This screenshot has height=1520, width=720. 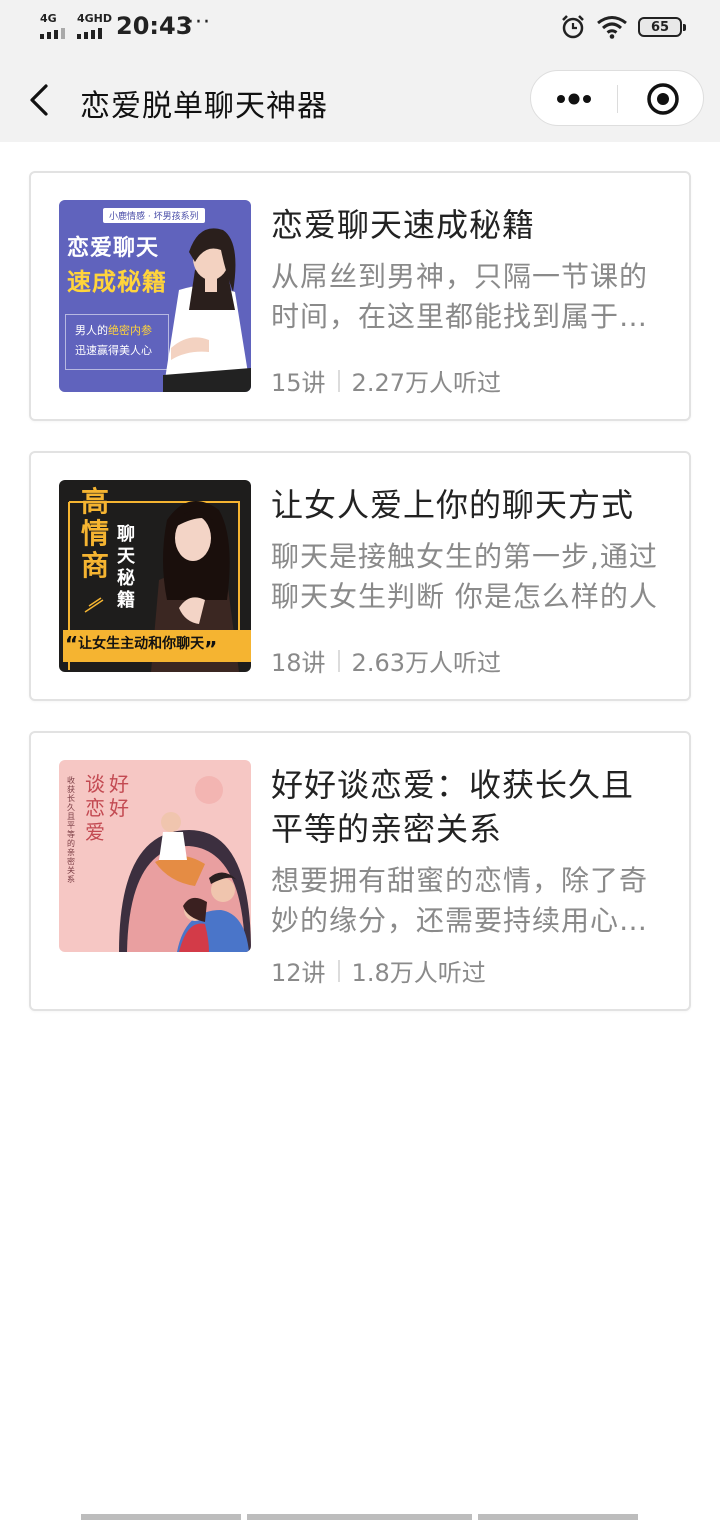 I want to click on target-close-icon, so click(x=663, y=99).